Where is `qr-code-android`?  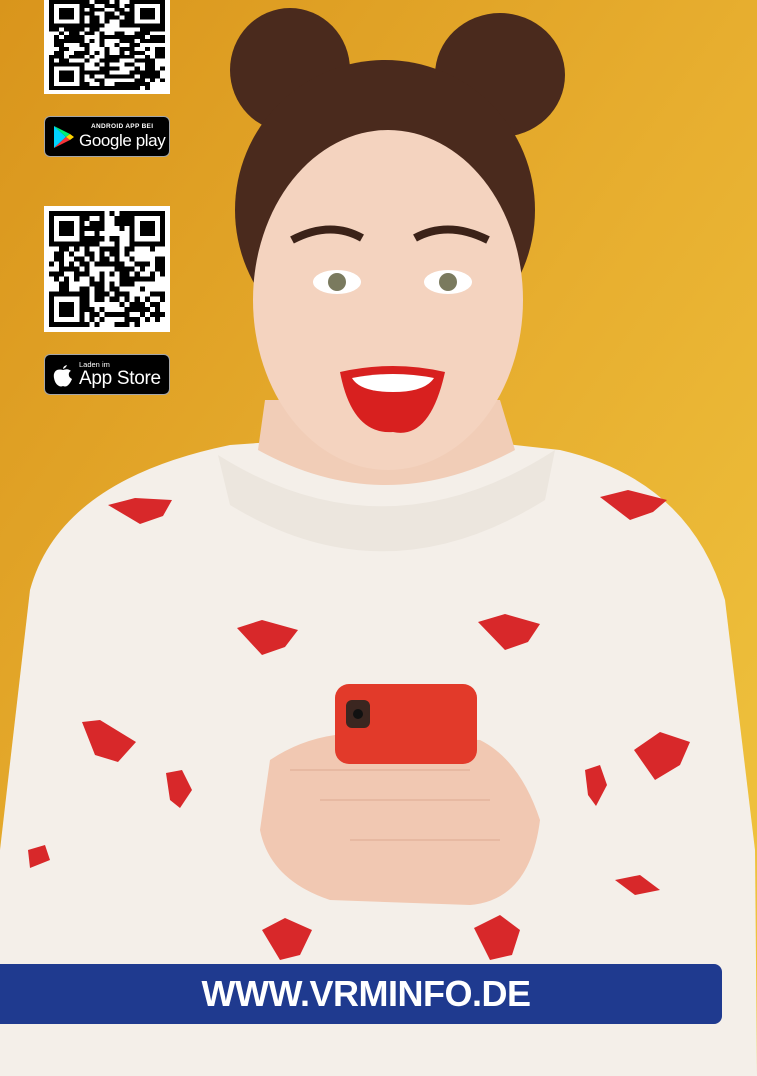
qr-code-android is located at coordinates (107, 47).